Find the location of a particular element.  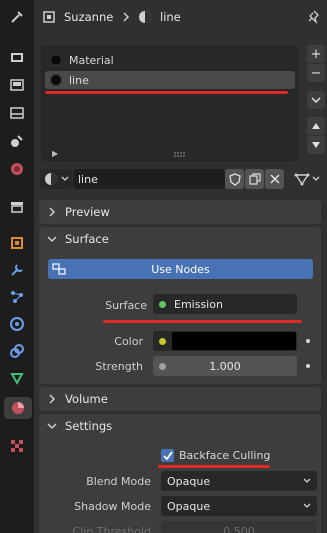

color-label: Color is located at coordinates (128, 341).